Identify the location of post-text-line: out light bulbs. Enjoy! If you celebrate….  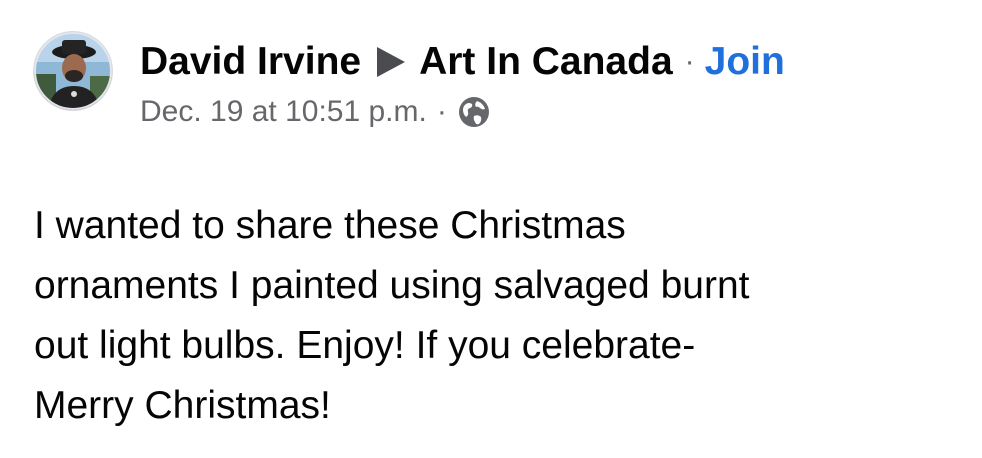
(365, 345).